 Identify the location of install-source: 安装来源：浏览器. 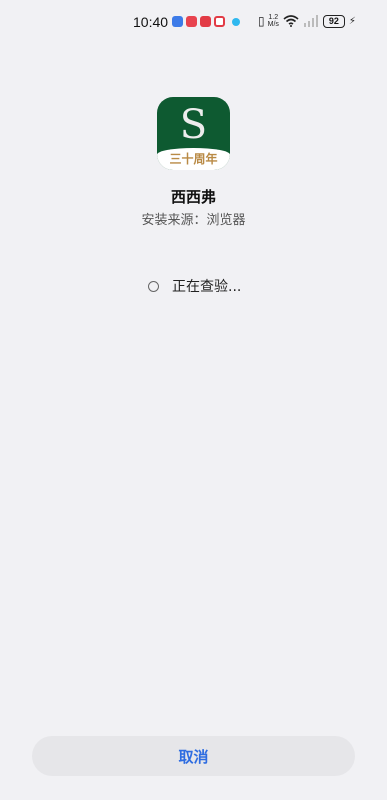
(193, 220).